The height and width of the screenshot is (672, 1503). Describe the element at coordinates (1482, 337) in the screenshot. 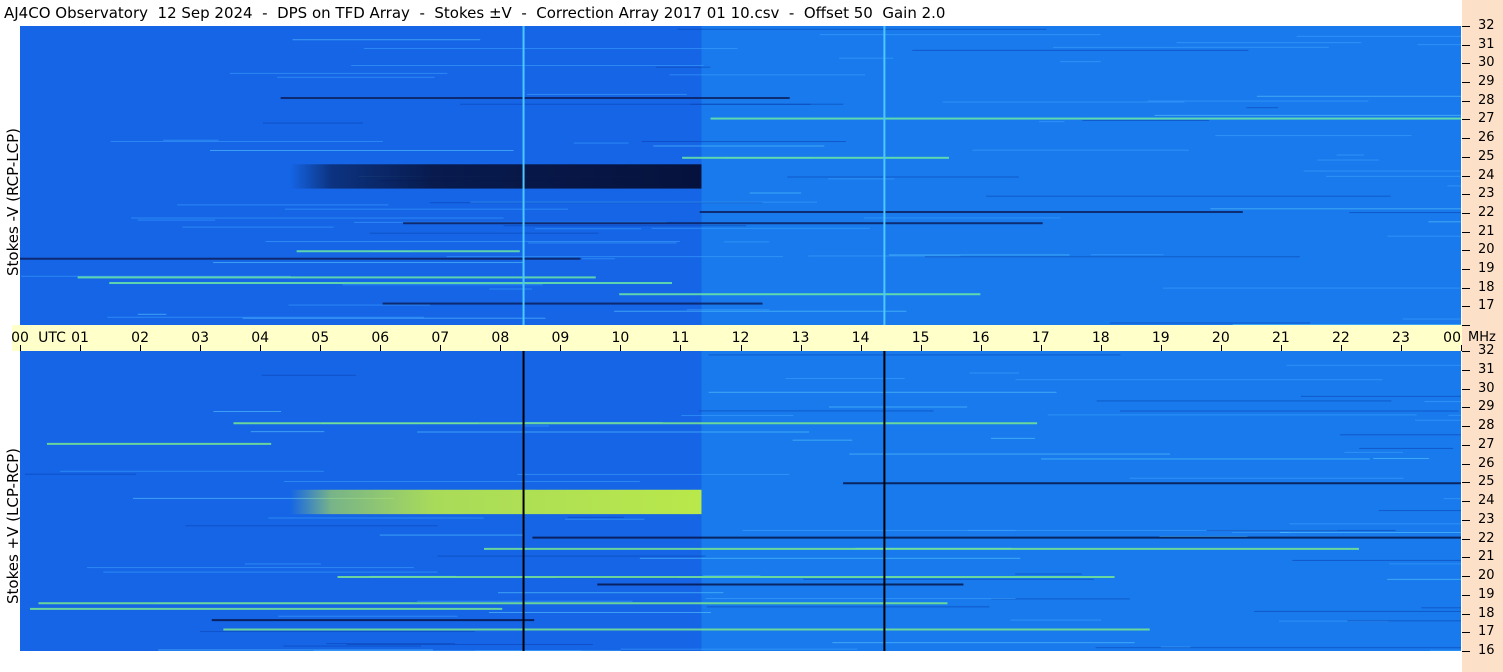

I see `frequency-unit-label: MHz` at that location.